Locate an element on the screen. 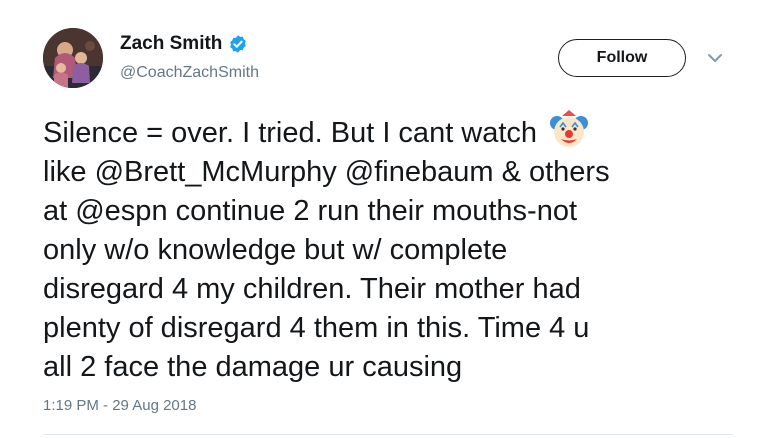  follow-button: Follow is located at coordinates (622, 58).